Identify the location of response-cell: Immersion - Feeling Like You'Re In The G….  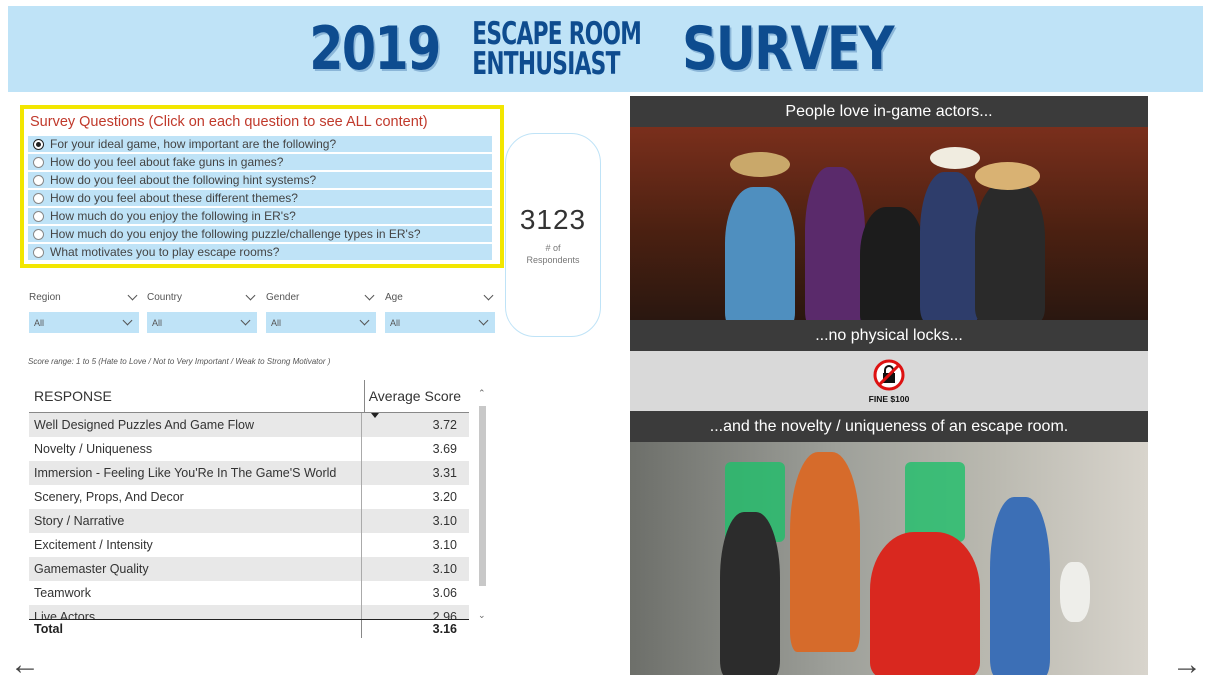
(185, 473).